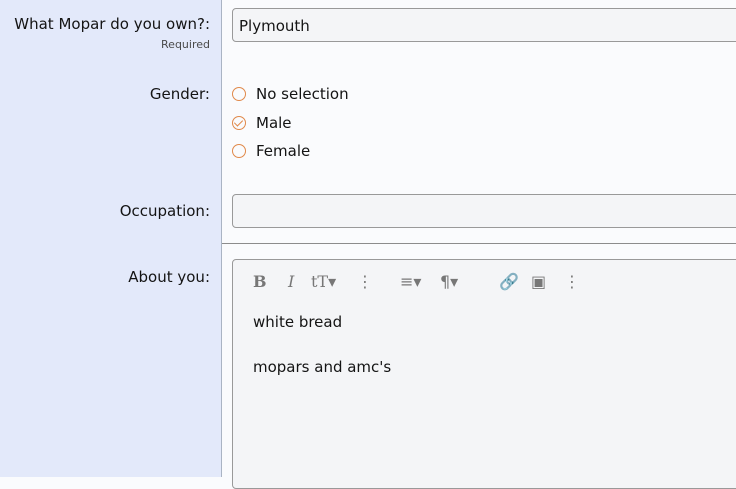  Describe the element at coordinates (484, 211) in the screenshot. I see `occupation-input` at that location.